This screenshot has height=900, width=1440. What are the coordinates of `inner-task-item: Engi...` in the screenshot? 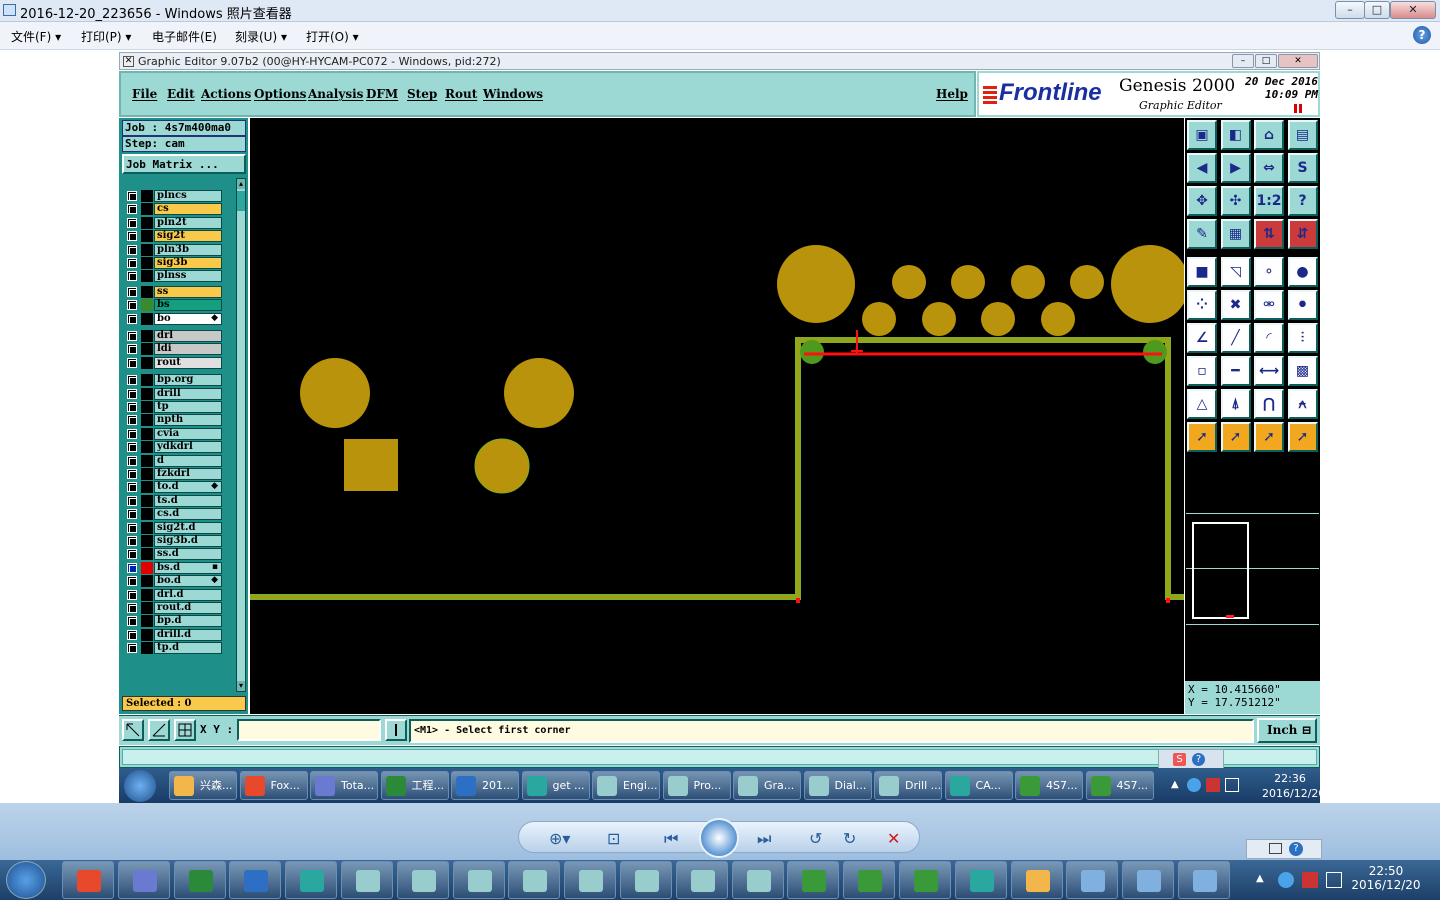 It's located at (626, 785).